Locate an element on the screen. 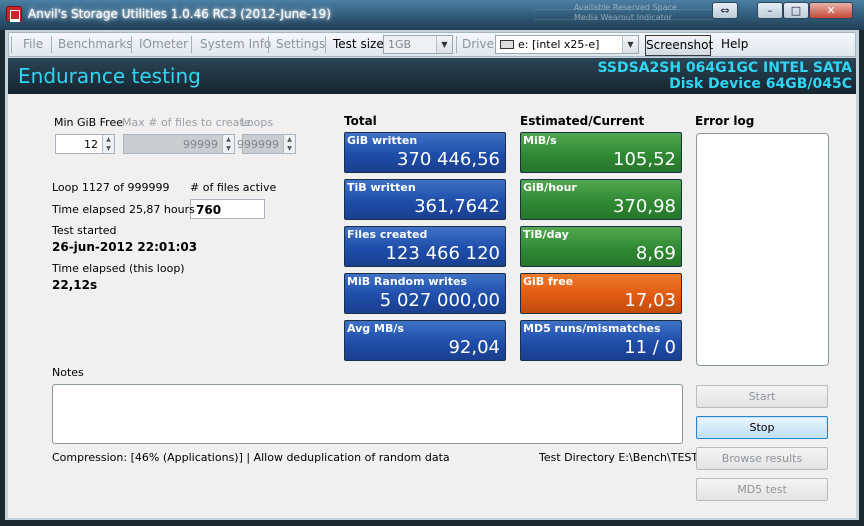  tile-value: 370 446,56 is located at coordinates (448, 159).